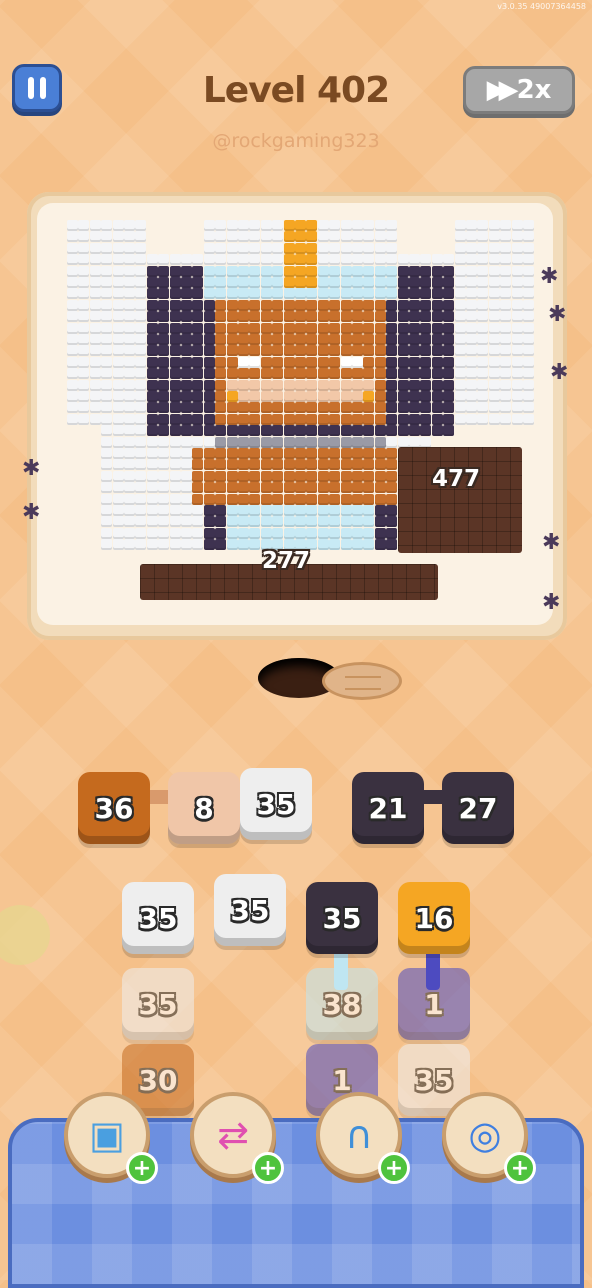 The width and height of the screenshot is (592, 1288). Describe the element at coordinates (31, 512) in the screenshot. I see `ant-icon: ✱` at that location.